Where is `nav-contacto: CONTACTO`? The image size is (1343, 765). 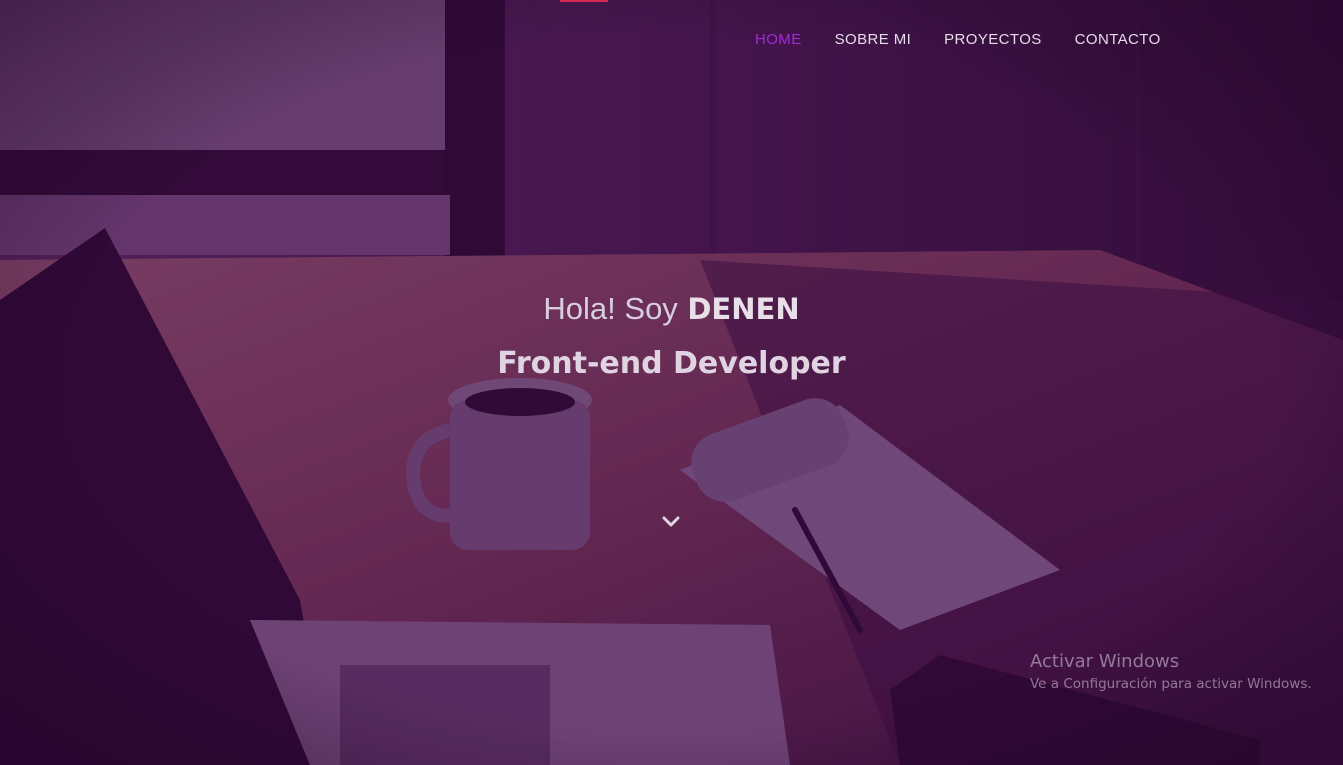
nav-contacto: CONTACTO is located at coordinates (1118, 40).